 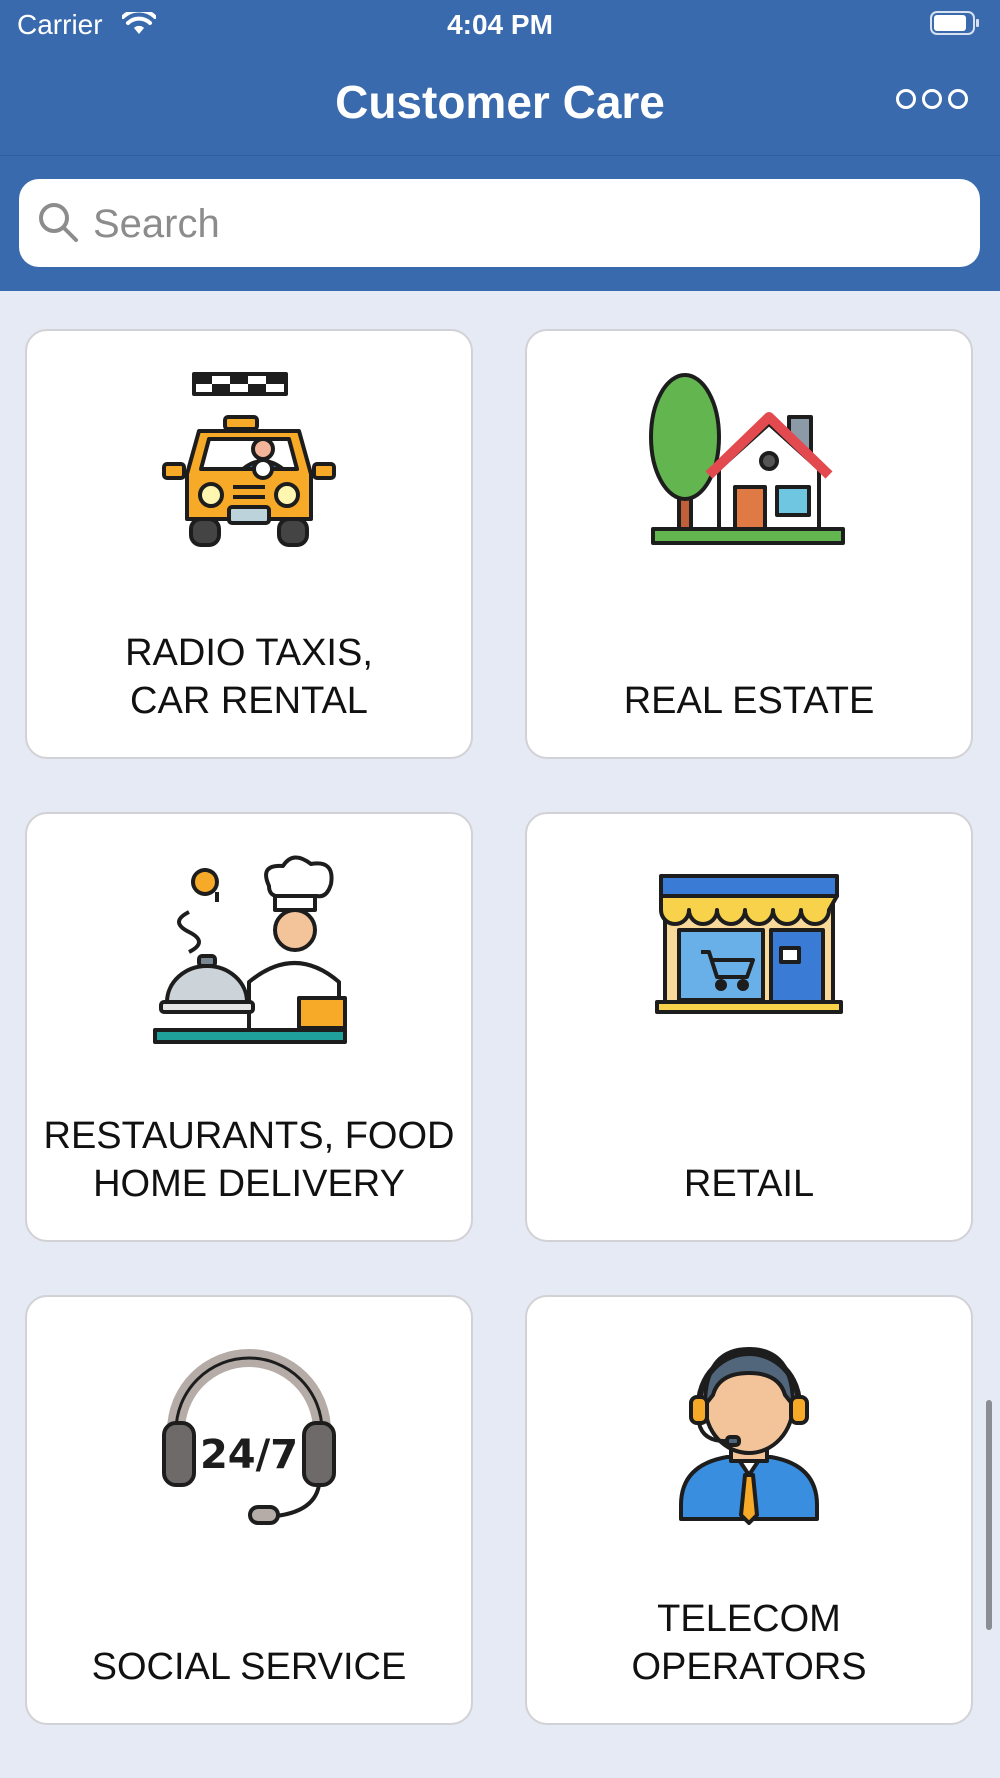 I want to click on taxi-icon, so click(x=249, y=459).